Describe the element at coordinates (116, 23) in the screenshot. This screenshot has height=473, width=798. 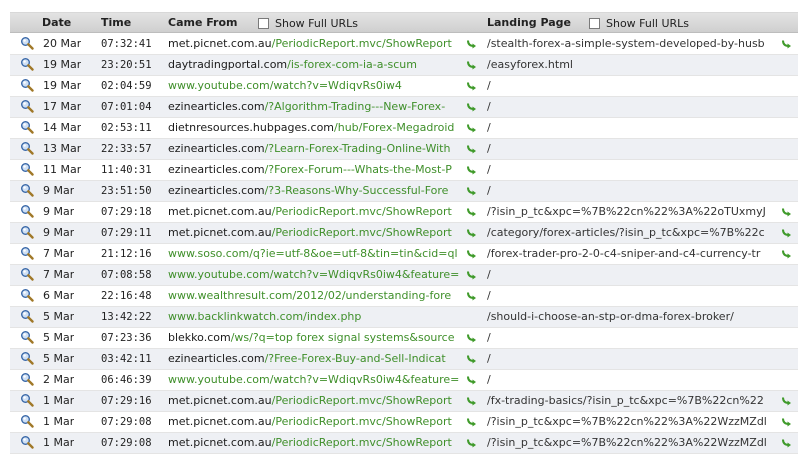
I see `time-column-header: Time` at that location.